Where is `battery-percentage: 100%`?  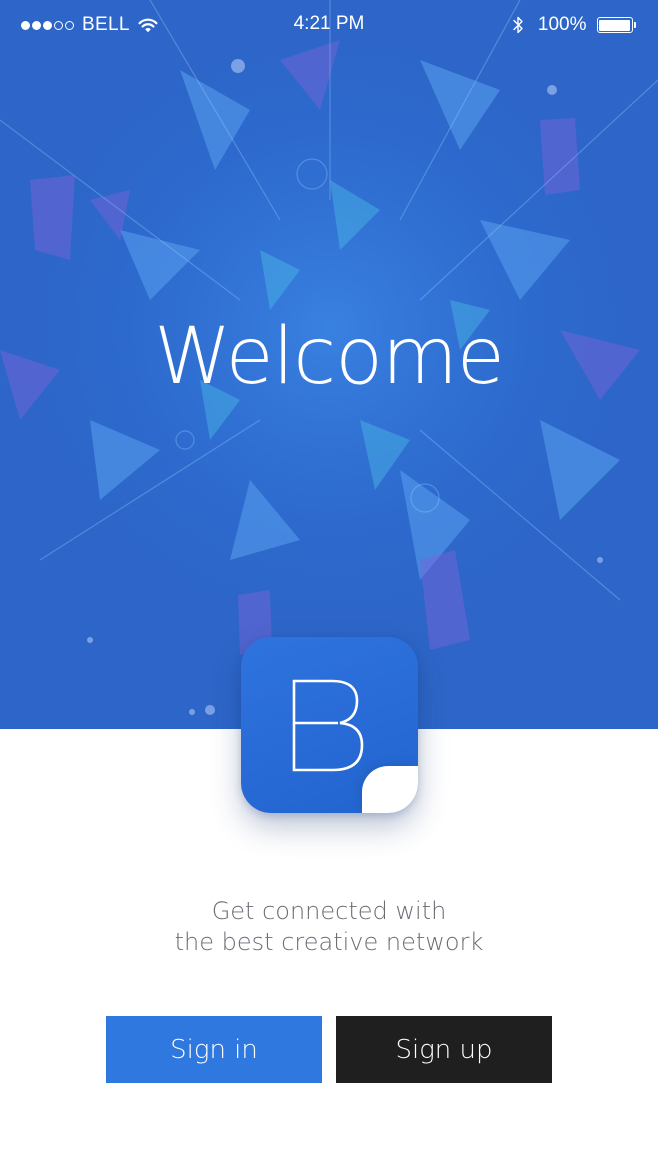 battery-percentage: 100% is located at coordinates (562, 24).